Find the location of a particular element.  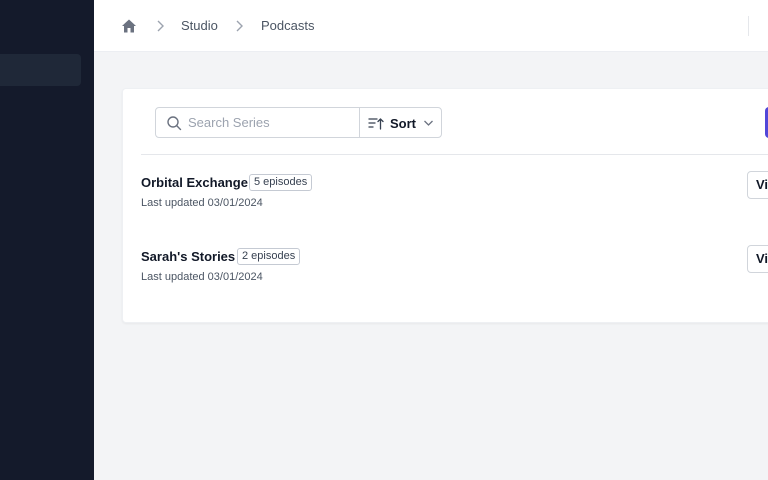

topbar-divider is located at coordinates (748, 26).